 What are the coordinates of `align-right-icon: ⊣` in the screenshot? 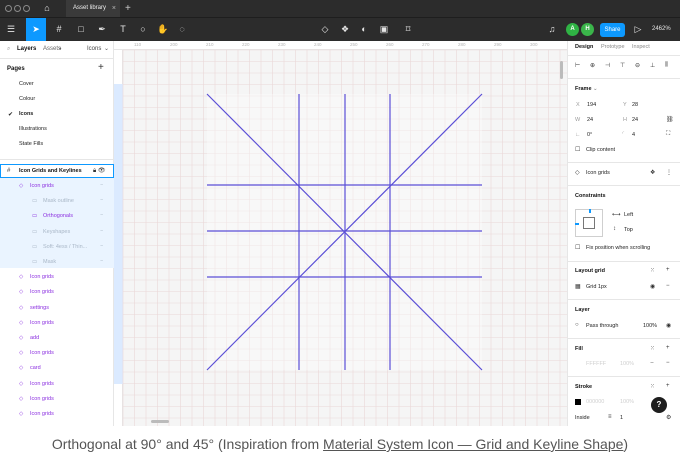 It's located at (607, 65).